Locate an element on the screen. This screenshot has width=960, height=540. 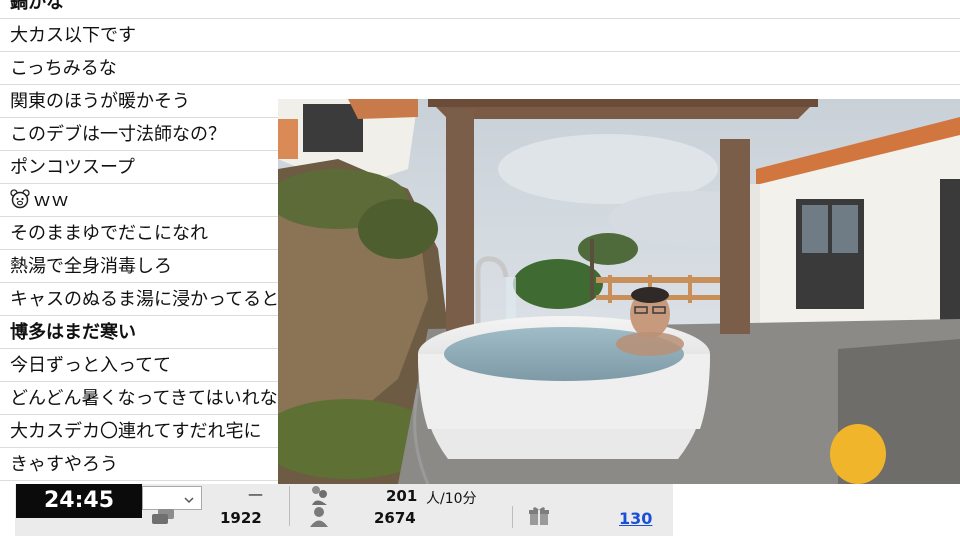
comment-text: 関東のほうが暖かそう is located at coordinates (100, 101).